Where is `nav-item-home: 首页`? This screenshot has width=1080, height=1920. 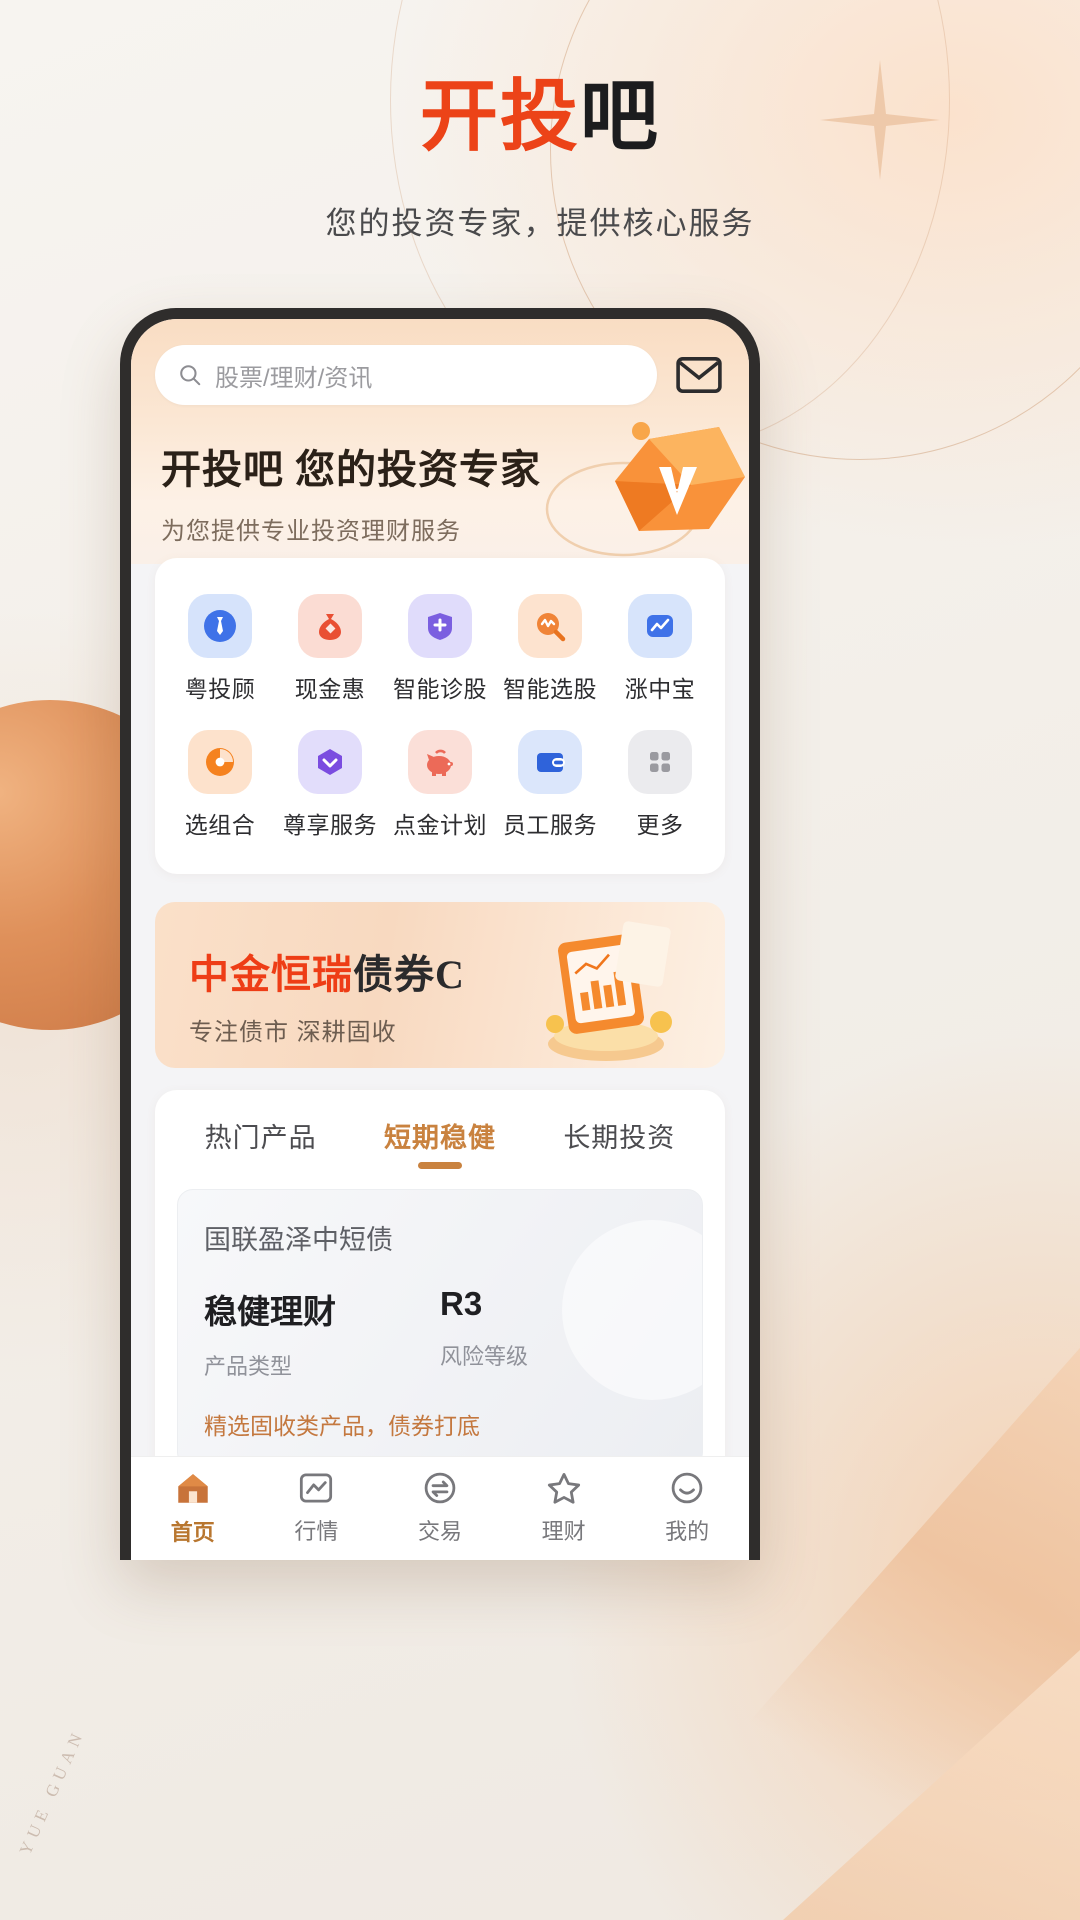 nav-item-home: 首页 is located at coordinates (193, 1508).